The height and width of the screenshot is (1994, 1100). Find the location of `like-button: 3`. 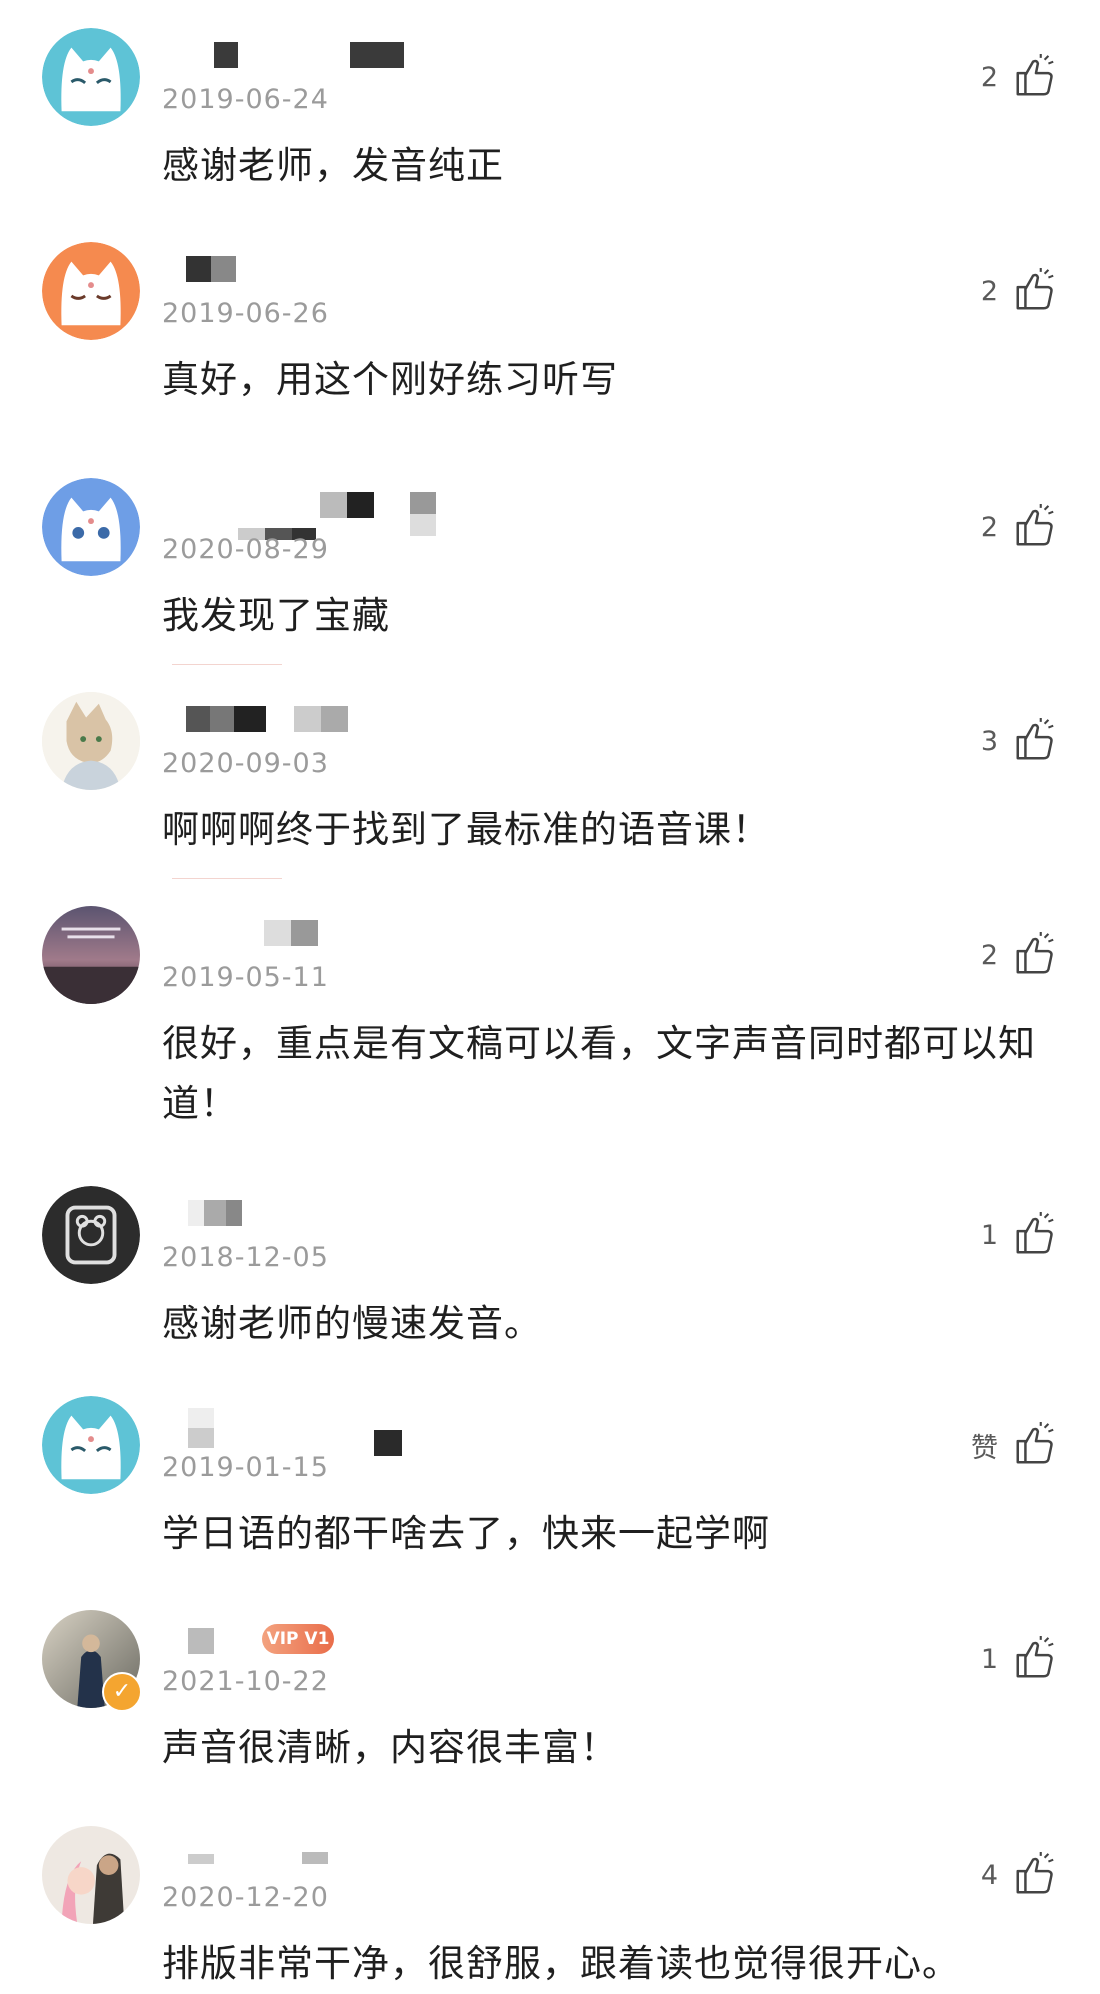

like-button: 3 is located at coordinates (1019, 741).